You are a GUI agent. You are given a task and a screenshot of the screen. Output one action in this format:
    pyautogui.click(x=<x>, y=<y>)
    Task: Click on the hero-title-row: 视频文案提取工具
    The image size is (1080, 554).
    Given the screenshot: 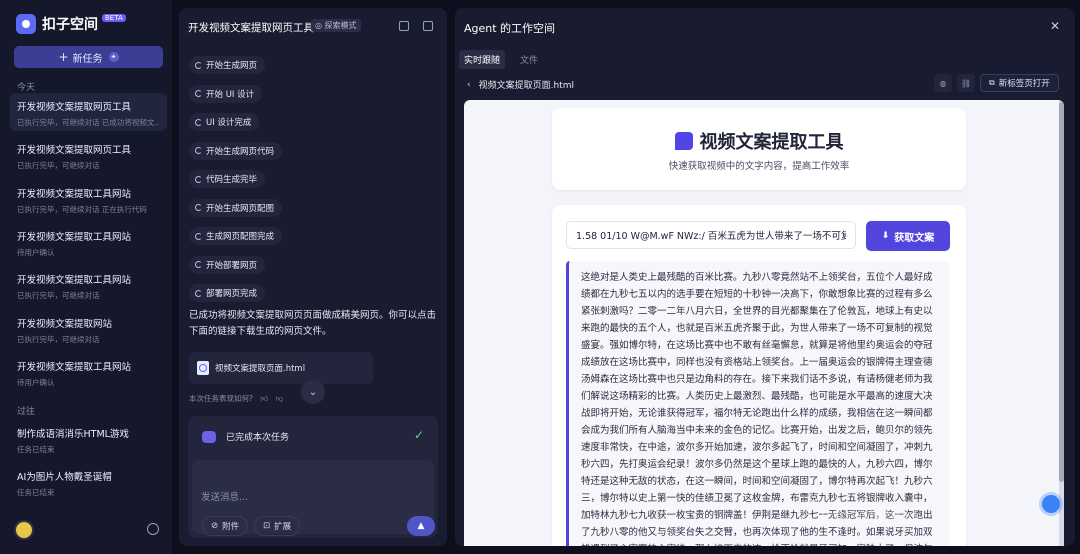 What is the action you would take?
    pyautogui.click(x=759, y=141)
    